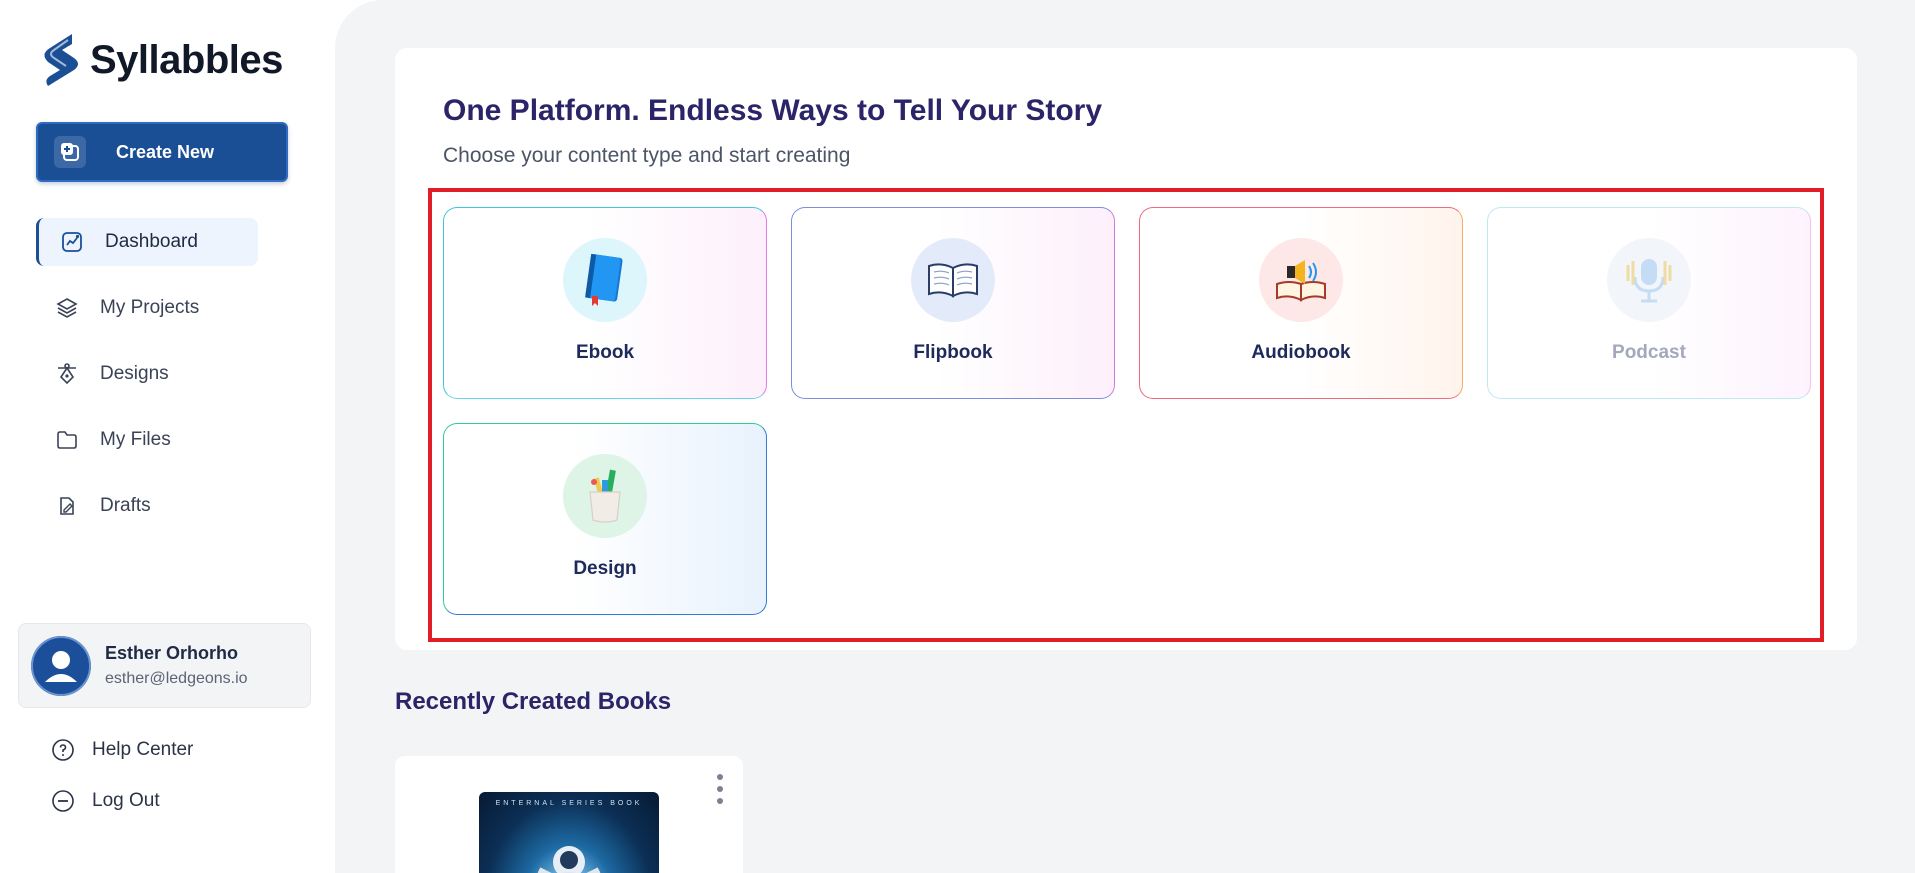  I want to click on content-type-flipbook: Flipbook, so click(953, 303).